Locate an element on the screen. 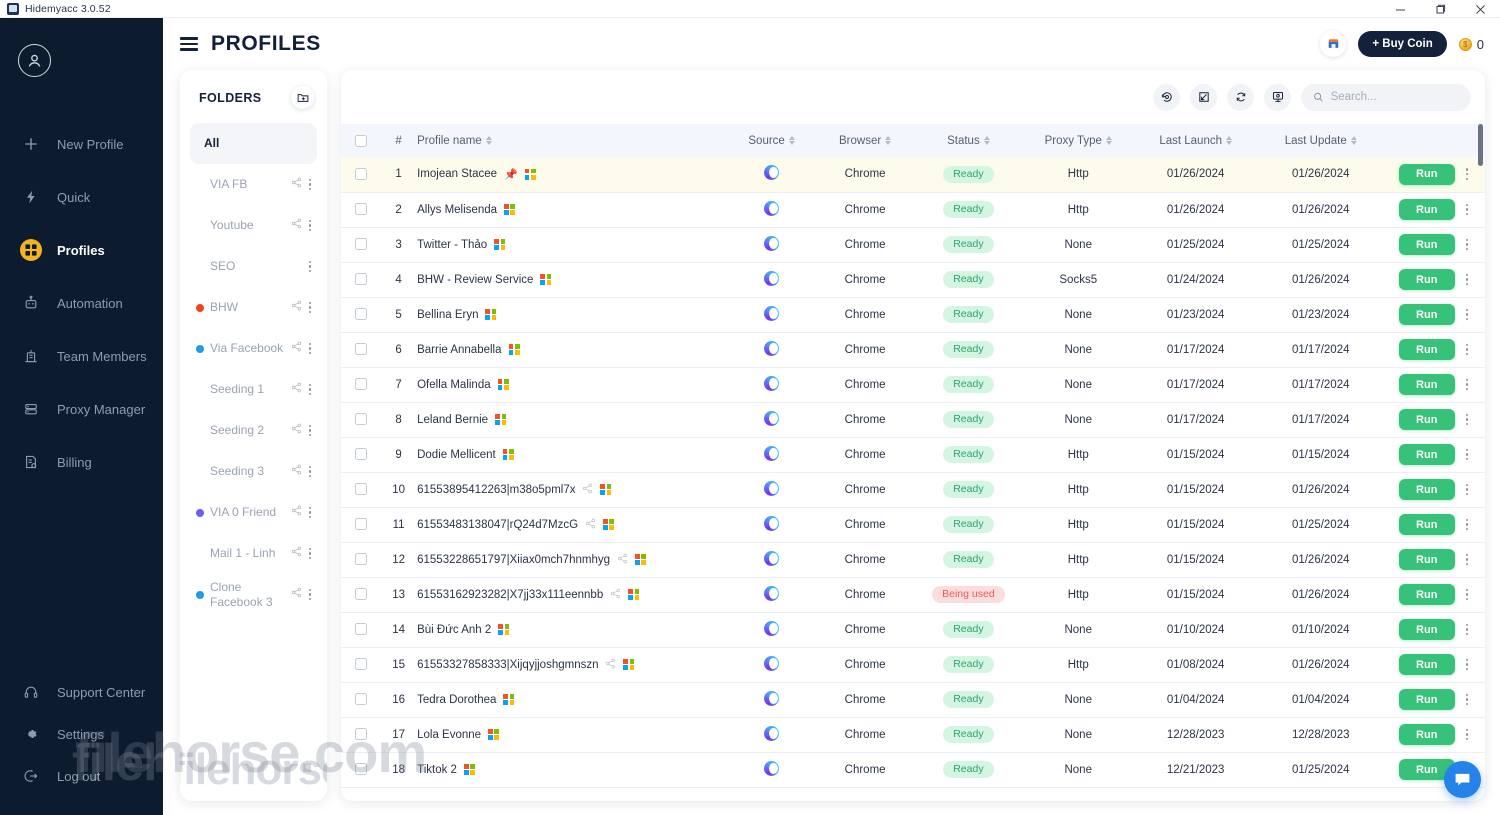 This screenshot has width=1500, height=815. folder-item: VIA 0 Friend is located at coordinates (253, 512).